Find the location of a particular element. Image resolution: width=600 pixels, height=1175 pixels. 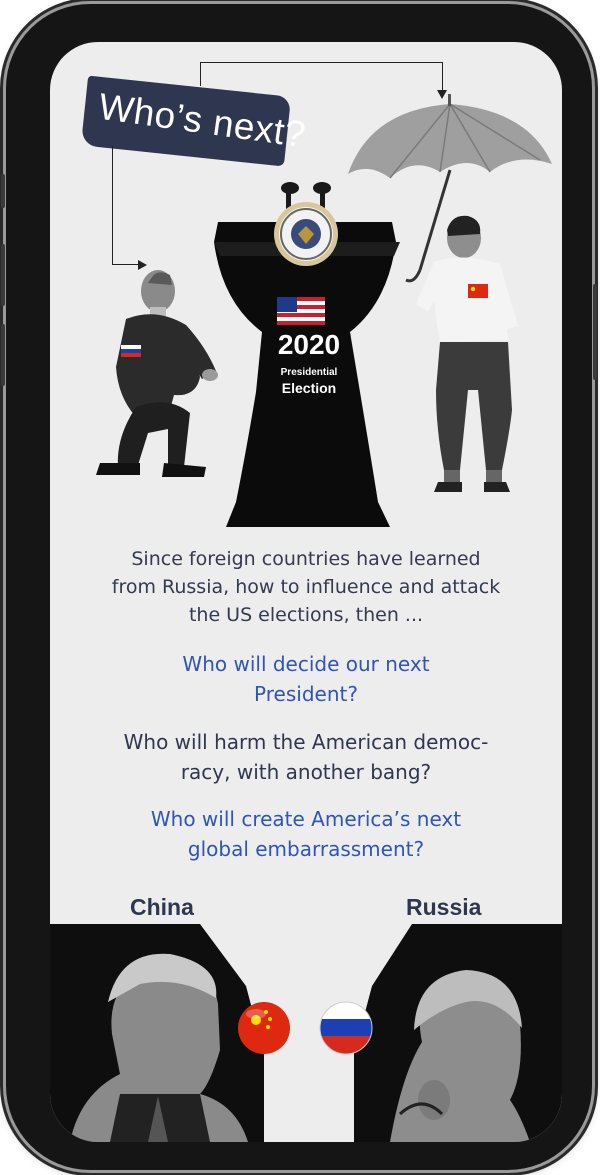

man-with-umbrella-figure is located at coordinates (450, 293).